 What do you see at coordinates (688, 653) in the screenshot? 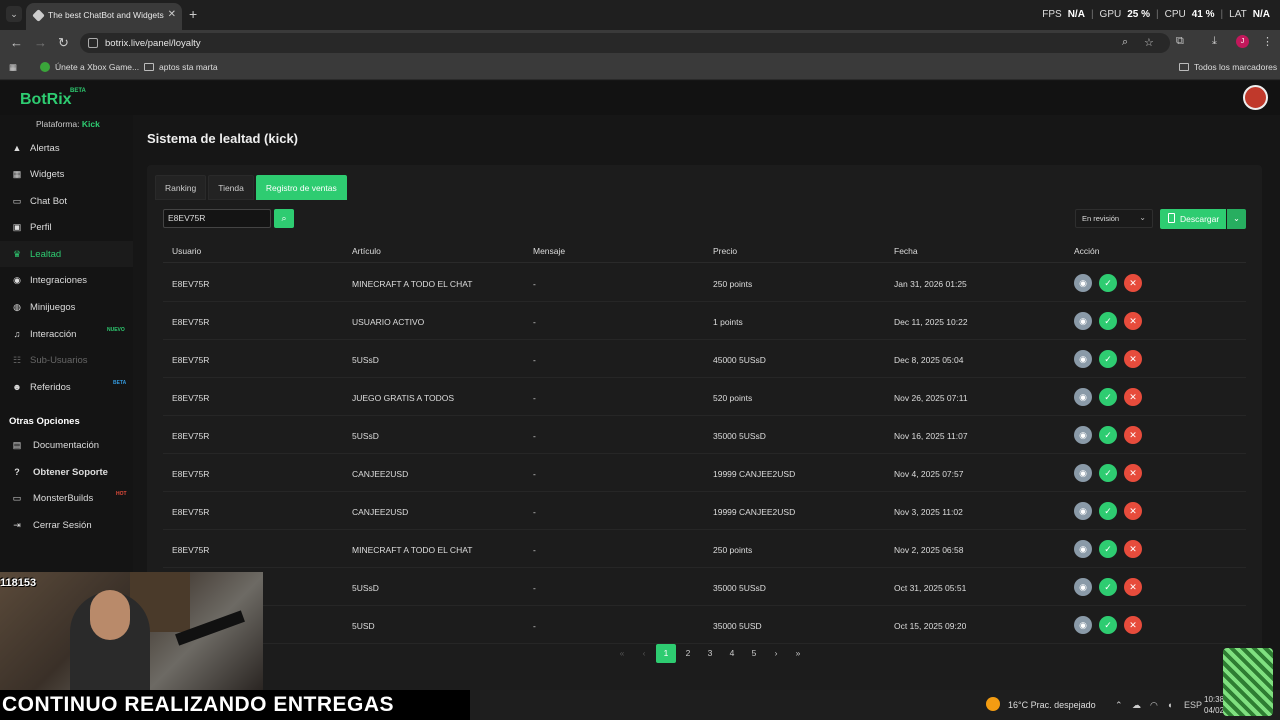
I see `page-2: 2` at bounding box center [688, 653].